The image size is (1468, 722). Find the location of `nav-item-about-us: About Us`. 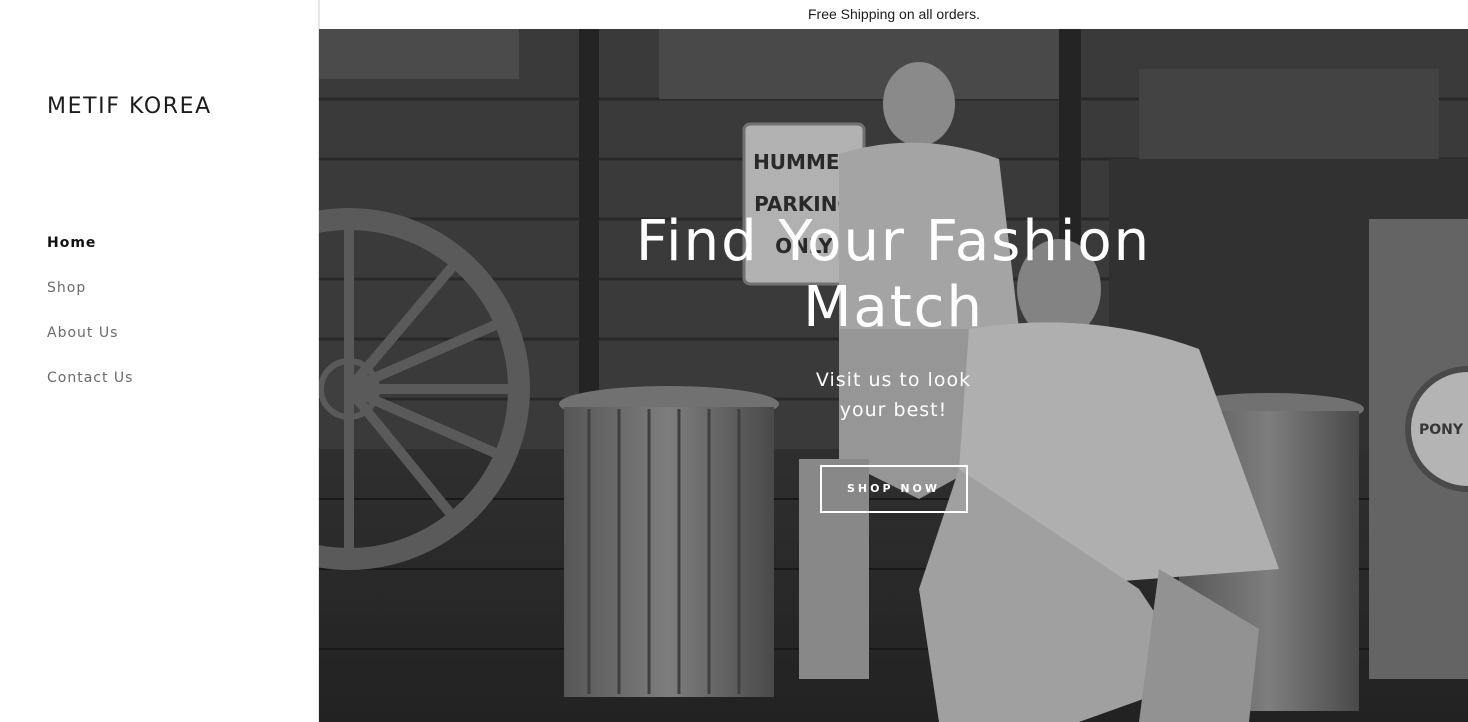

nav-item-about-us: About Us is located at coordinates (90, 347).